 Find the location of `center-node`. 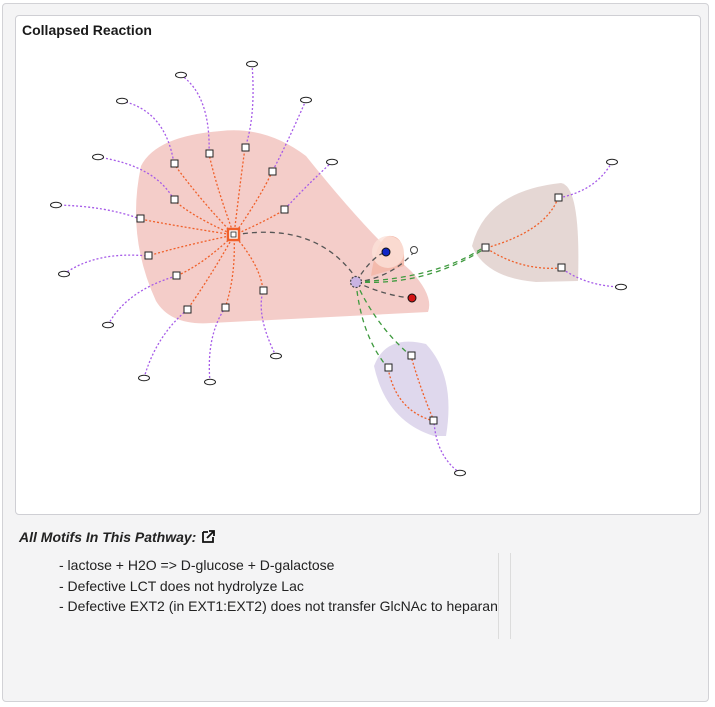

center-node is located at coordinates (356, 282).